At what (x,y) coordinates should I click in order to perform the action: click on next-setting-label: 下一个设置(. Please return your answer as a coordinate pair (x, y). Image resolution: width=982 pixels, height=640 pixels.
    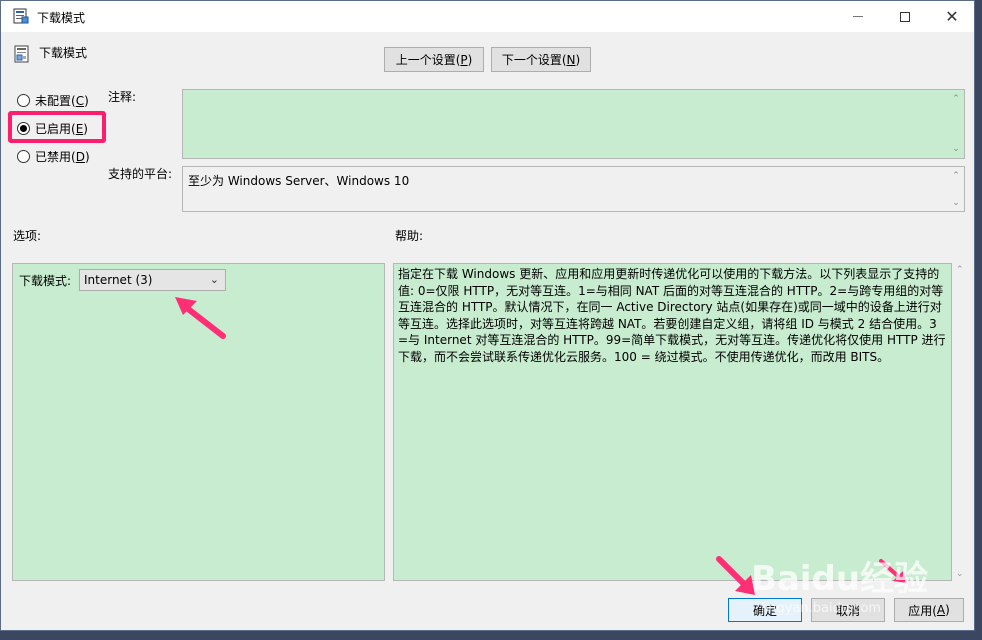
    Looking at the image, I should click on (534, 60).